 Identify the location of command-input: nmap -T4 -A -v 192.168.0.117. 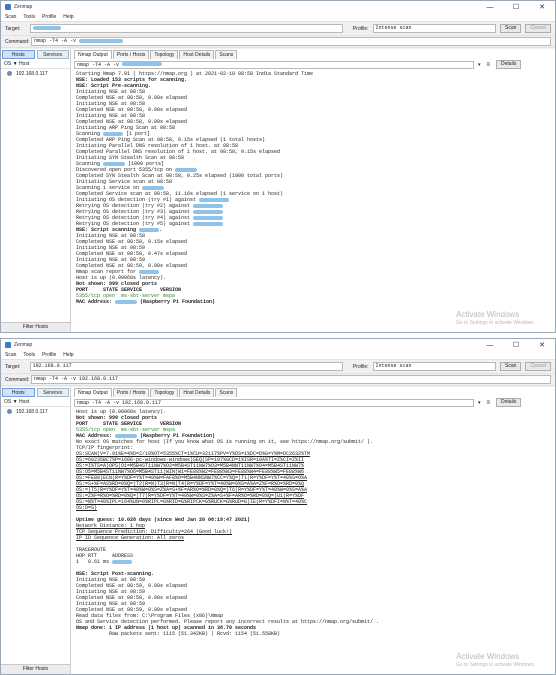
(291, 379).